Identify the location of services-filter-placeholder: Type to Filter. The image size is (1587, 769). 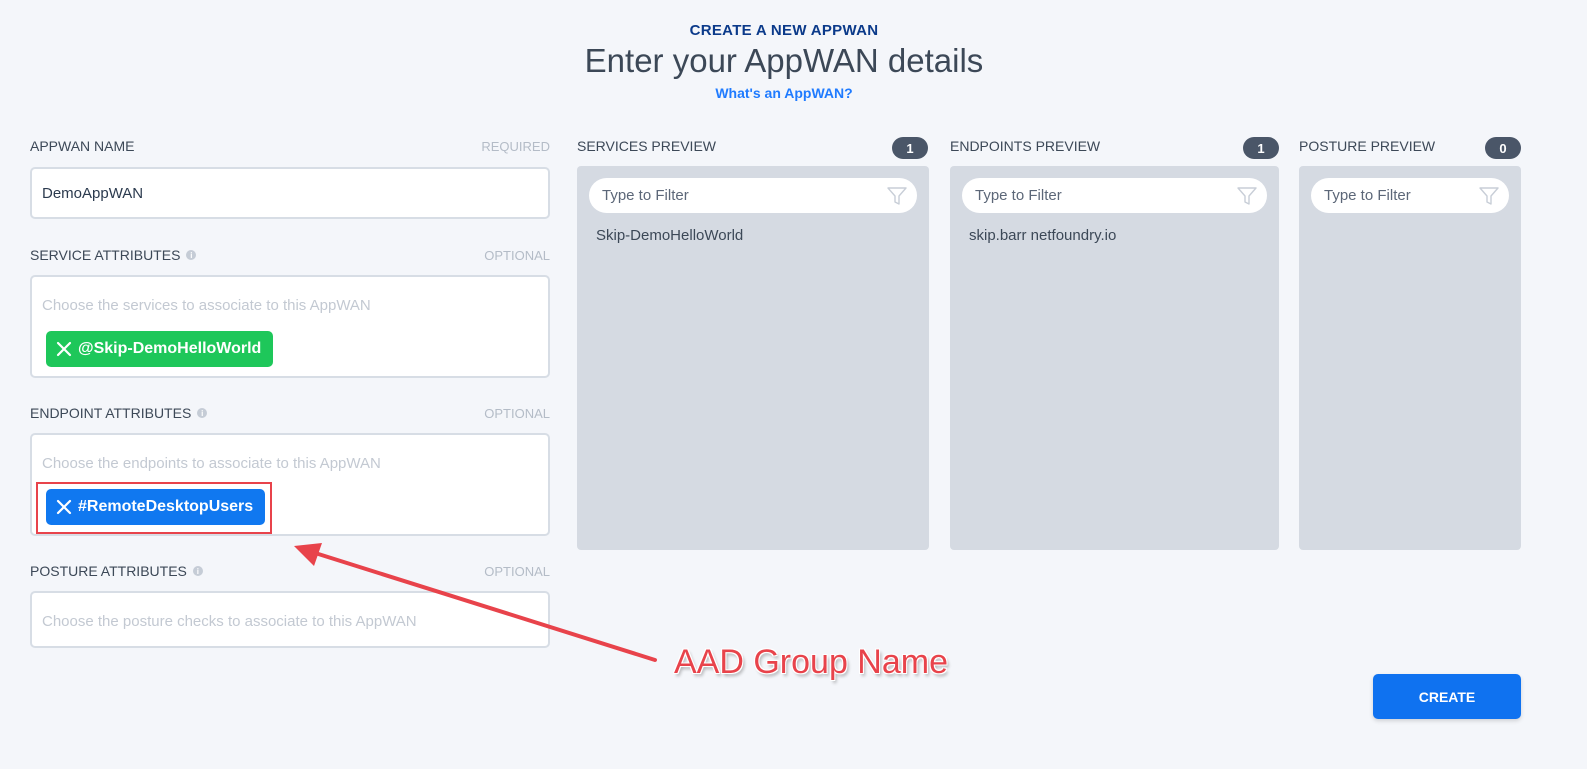
(645, 195).